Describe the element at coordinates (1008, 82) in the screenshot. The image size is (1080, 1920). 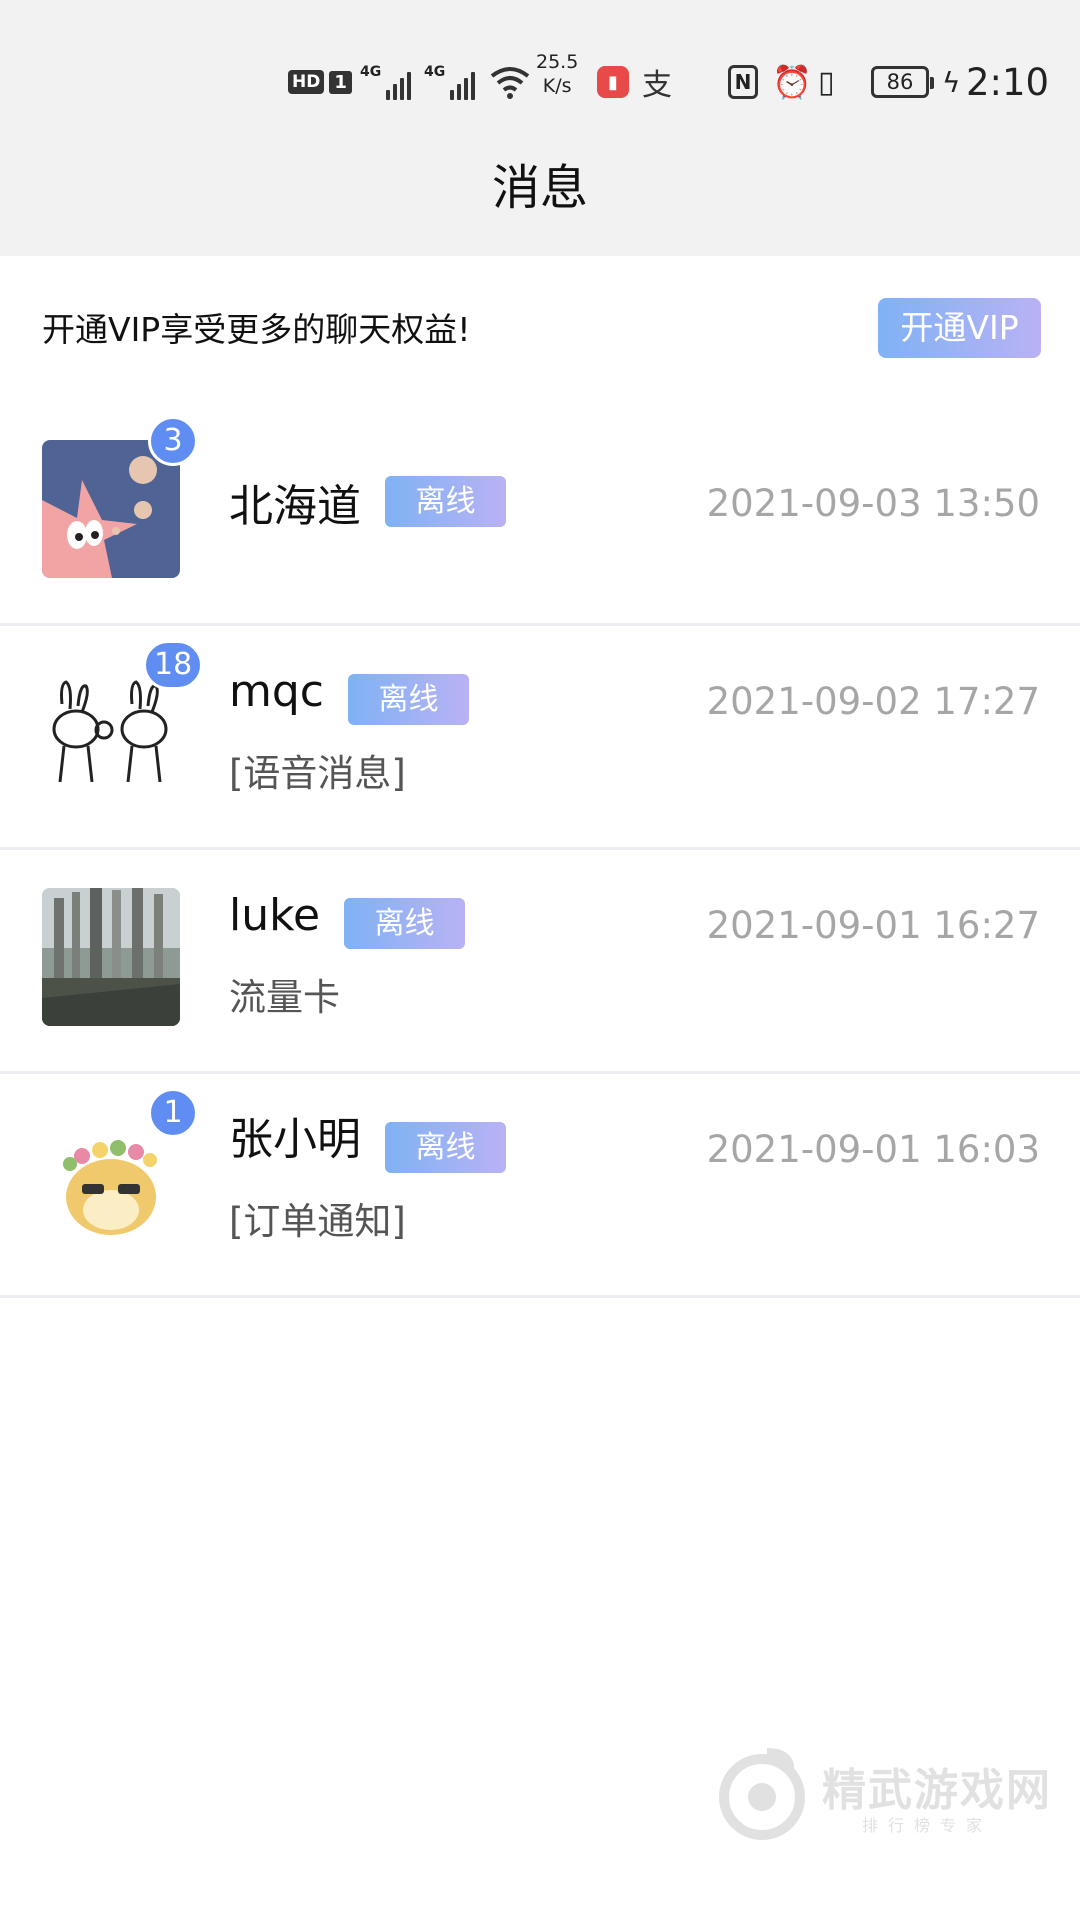
I see `clock: 2:10` at that location.